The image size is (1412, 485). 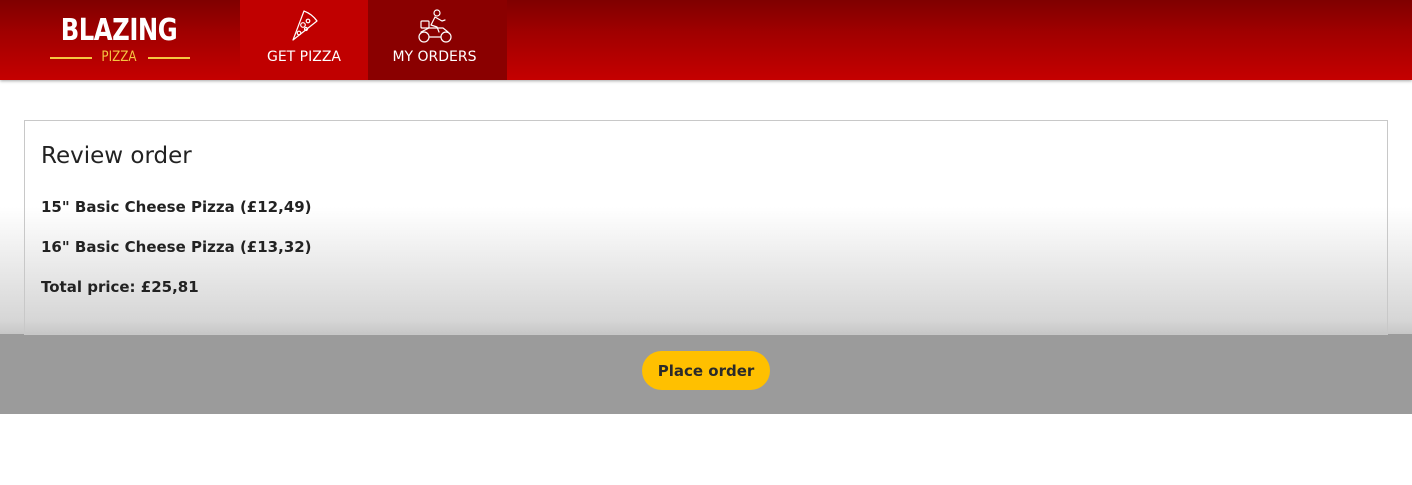 I want to click on logo-rule-right, so click(x=169, y=58).